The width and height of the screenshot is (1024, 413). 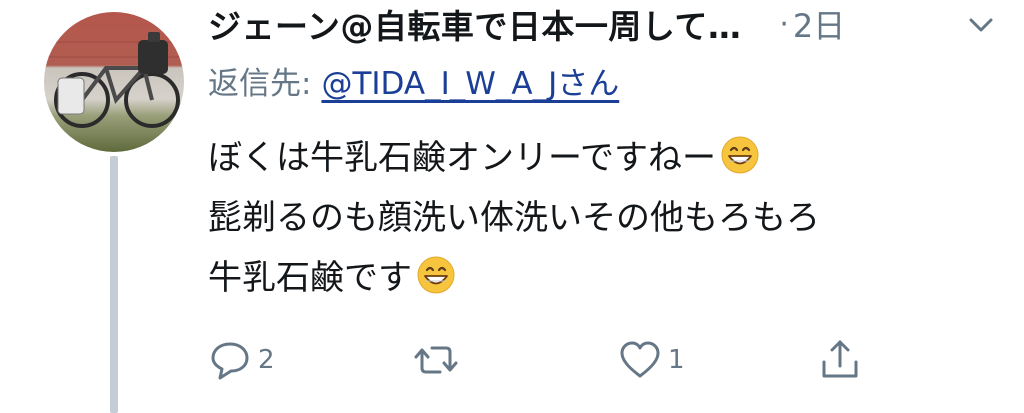 What do you see at coordinates (514, 218) in the screenshot?
I see `tweet-line-2: 髭剃るのも顔洗い体洗いその他もろもろ` at bounding box center [514, 218].